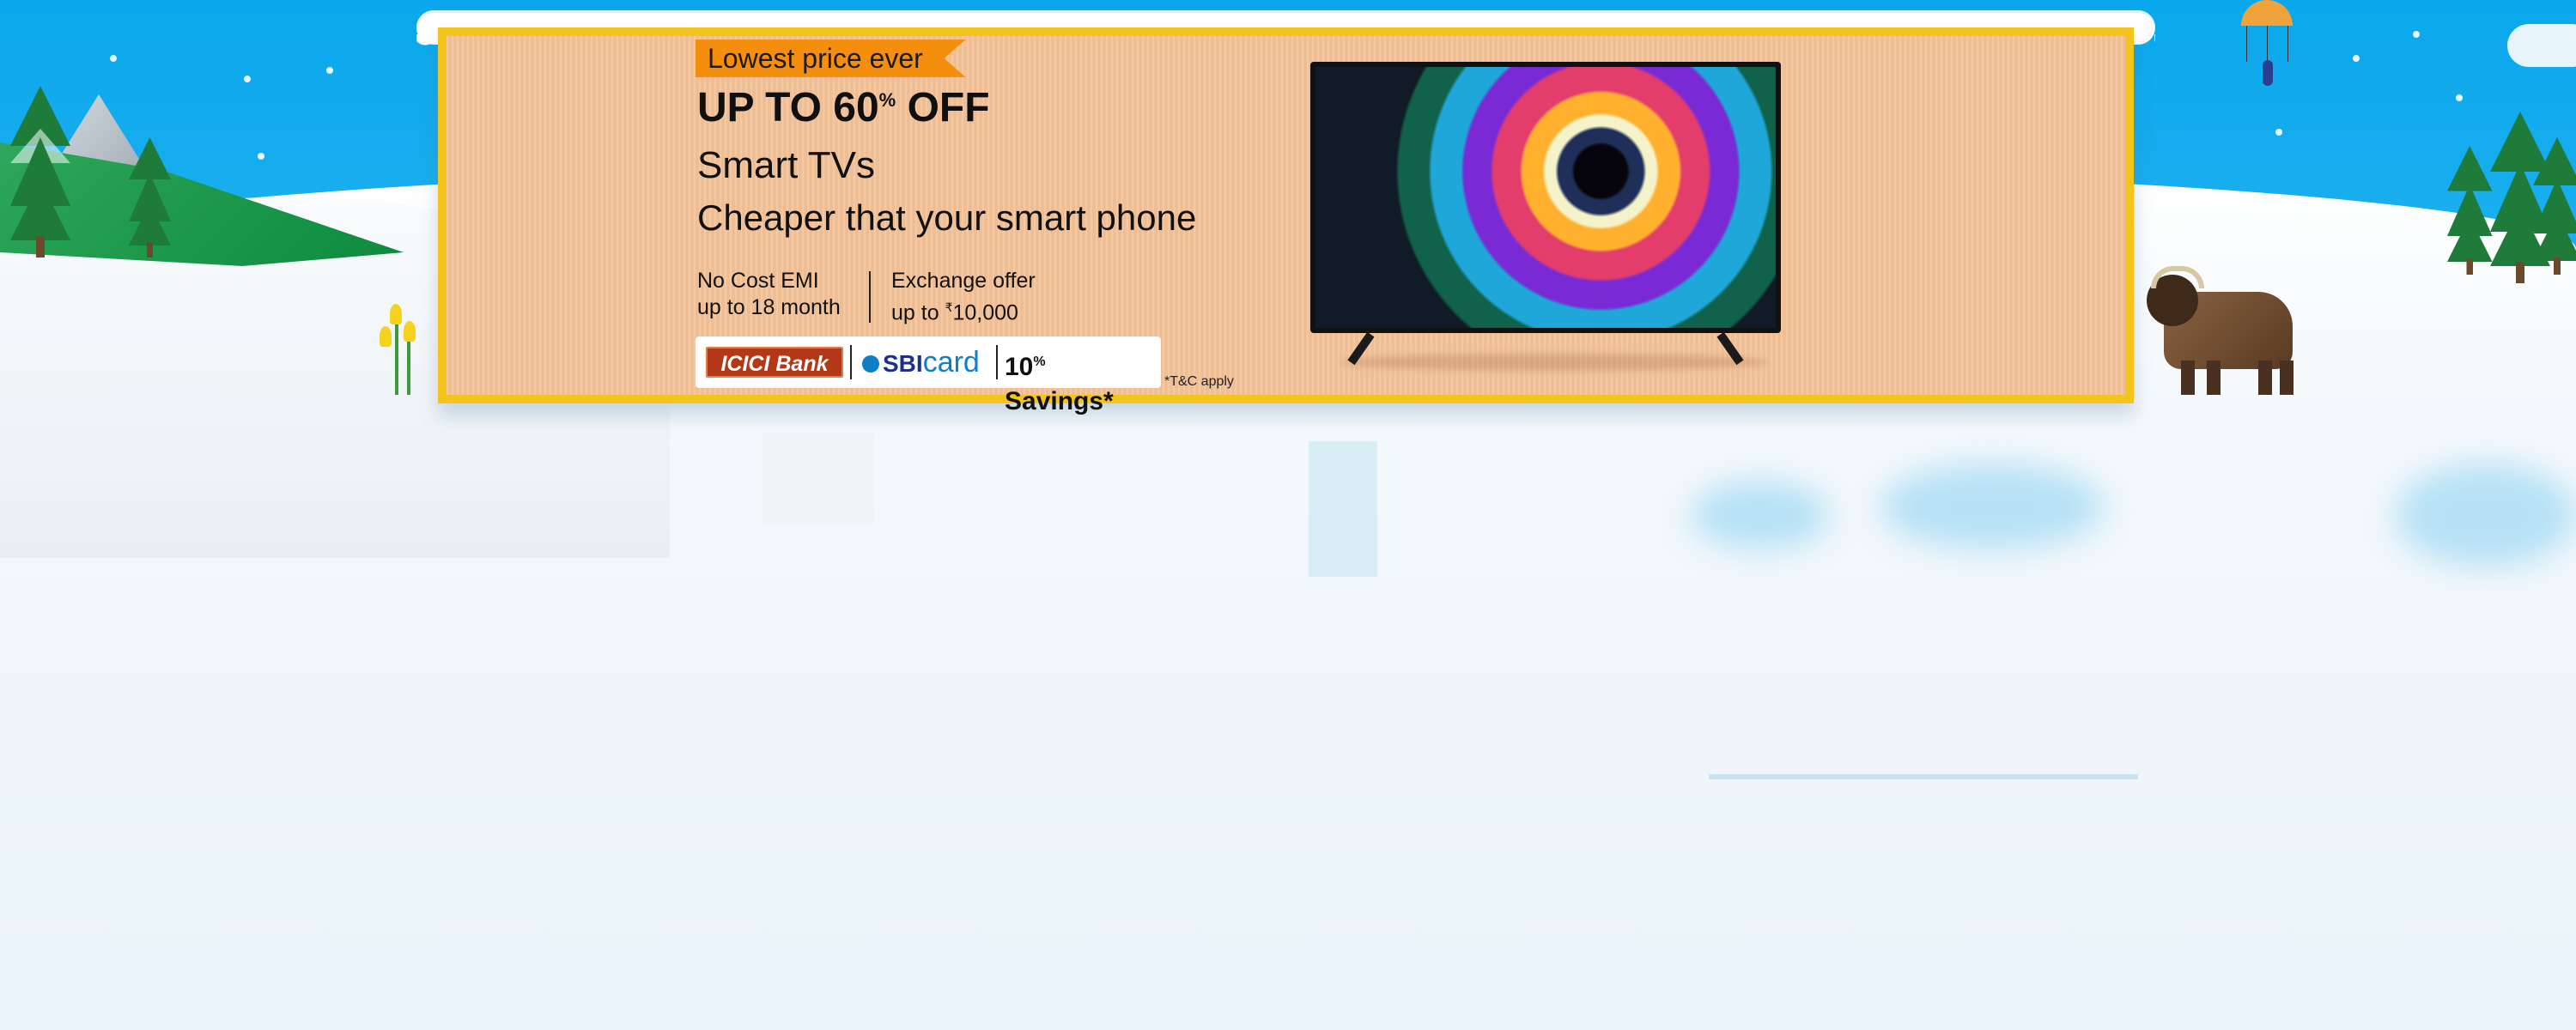 The width and height of the screenshot is (2576, 1030). I want to click on ice-line-decoration, so click(1923, 776).